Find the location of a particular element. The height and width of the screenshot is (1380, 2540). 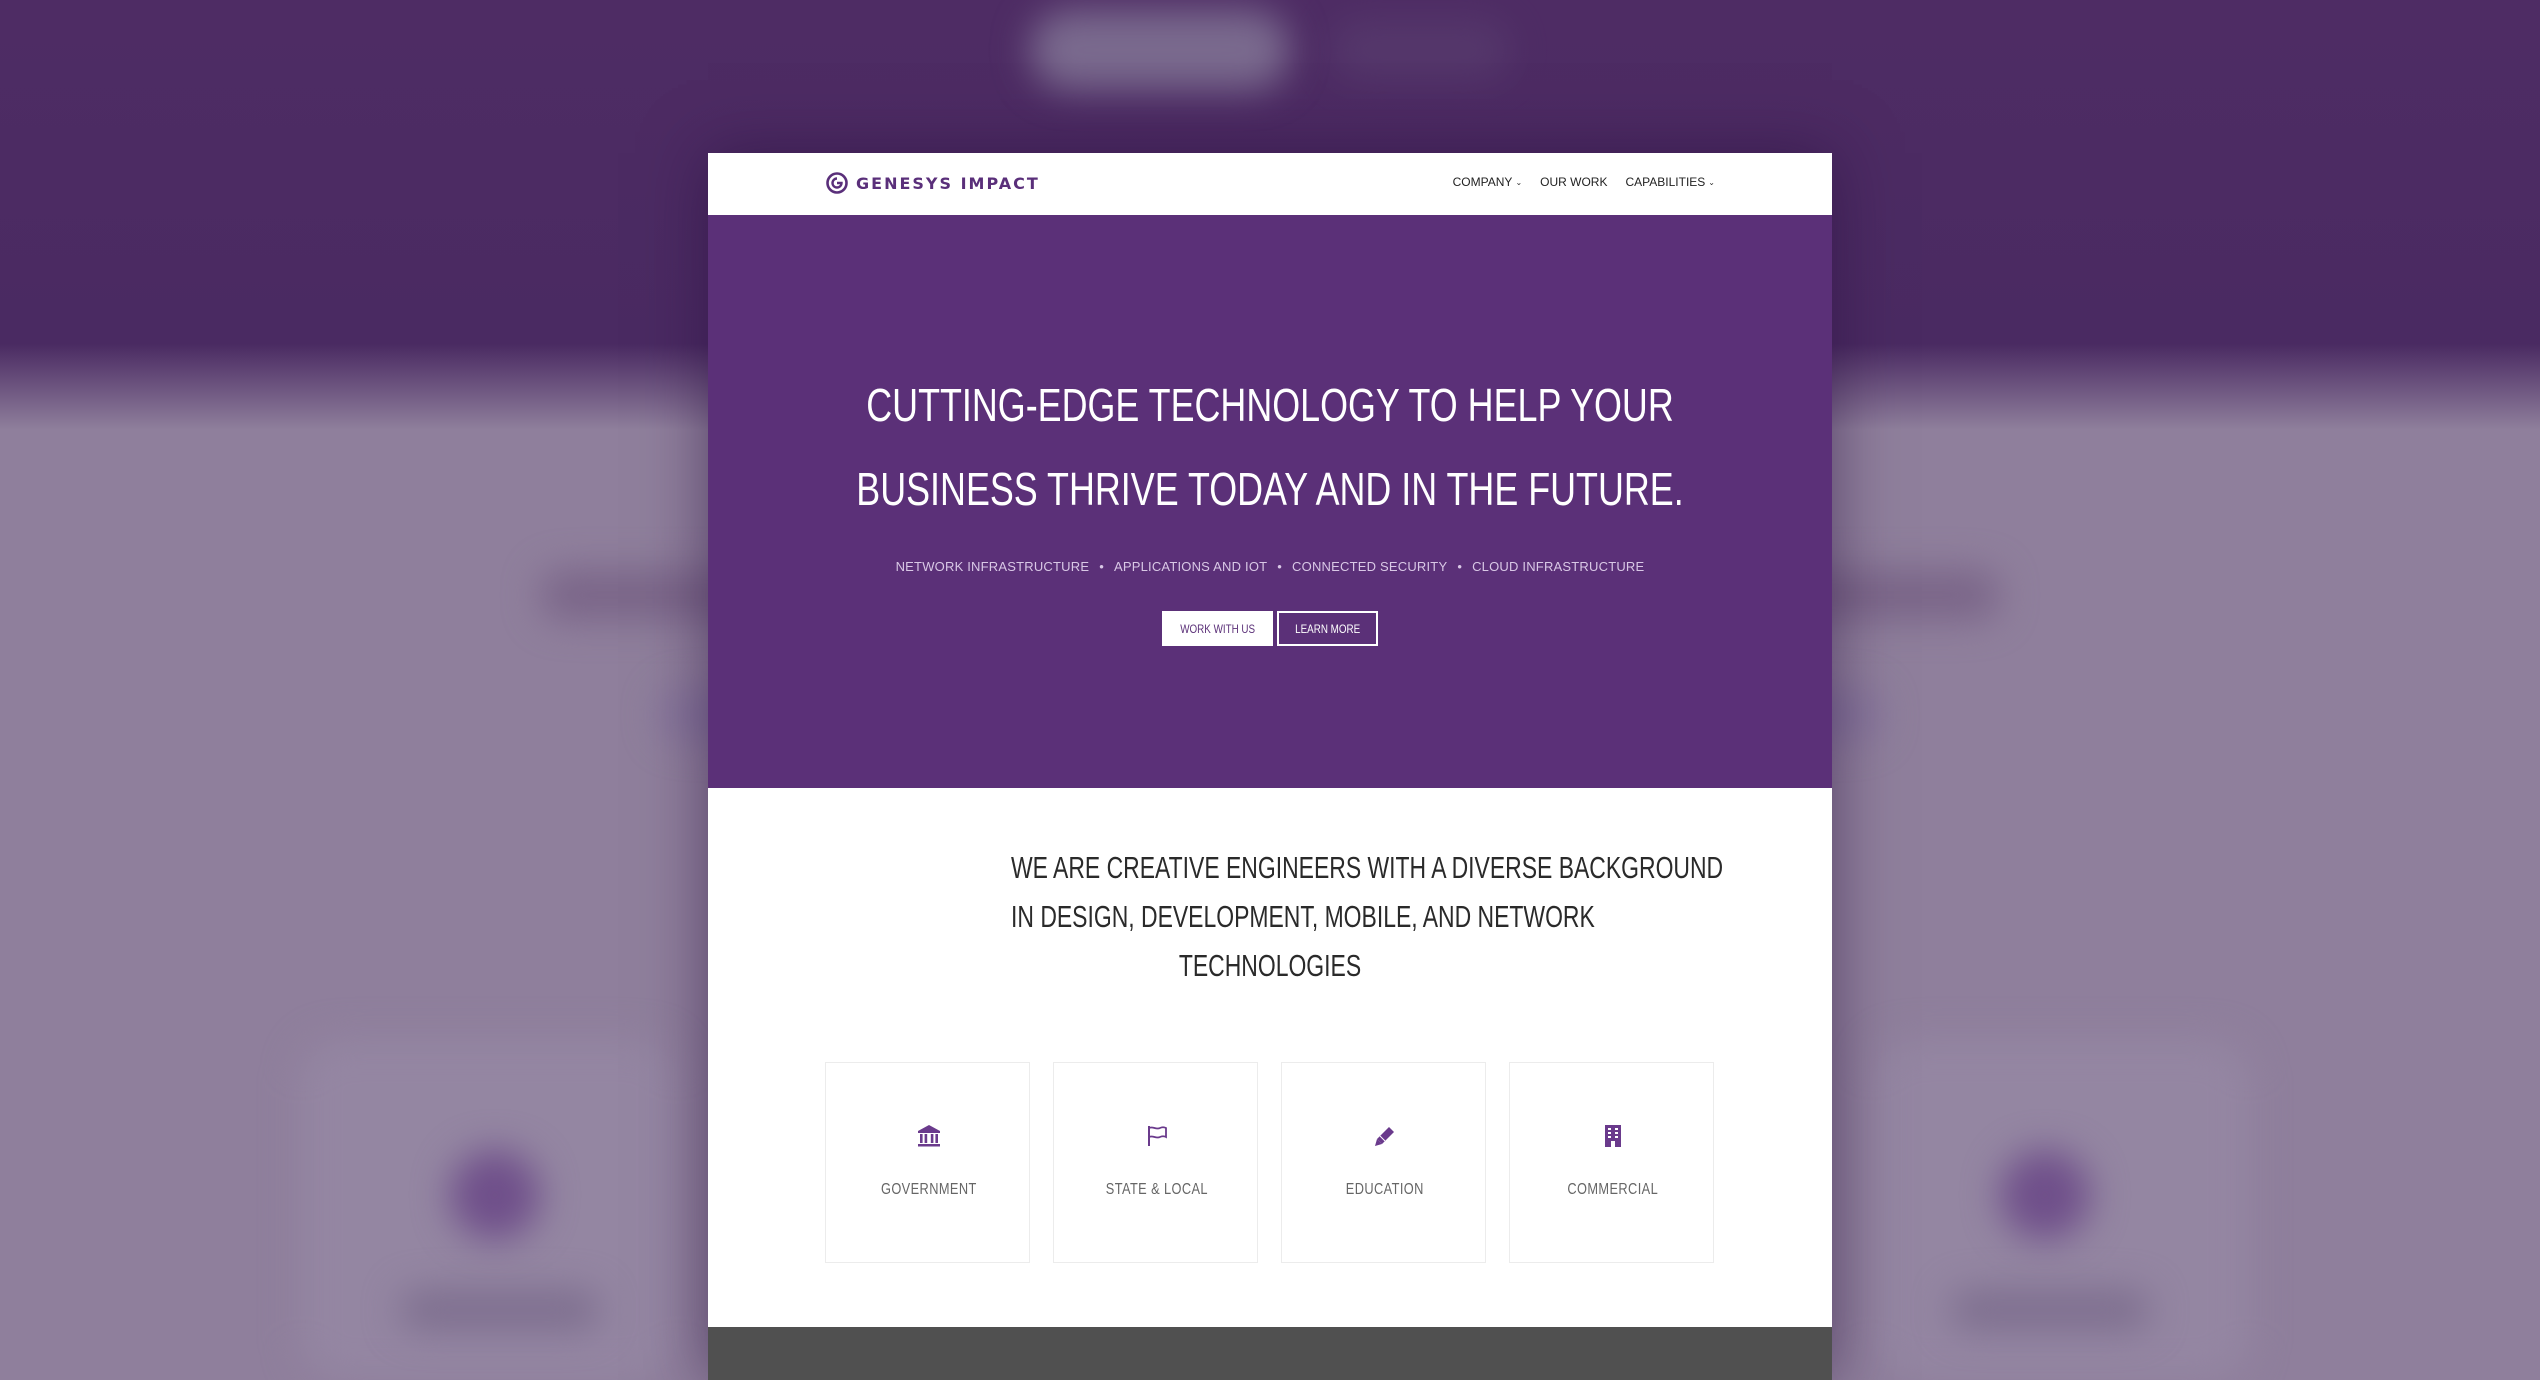

card-label-text: EDUCATION is located at coordinates (1384, 1189).